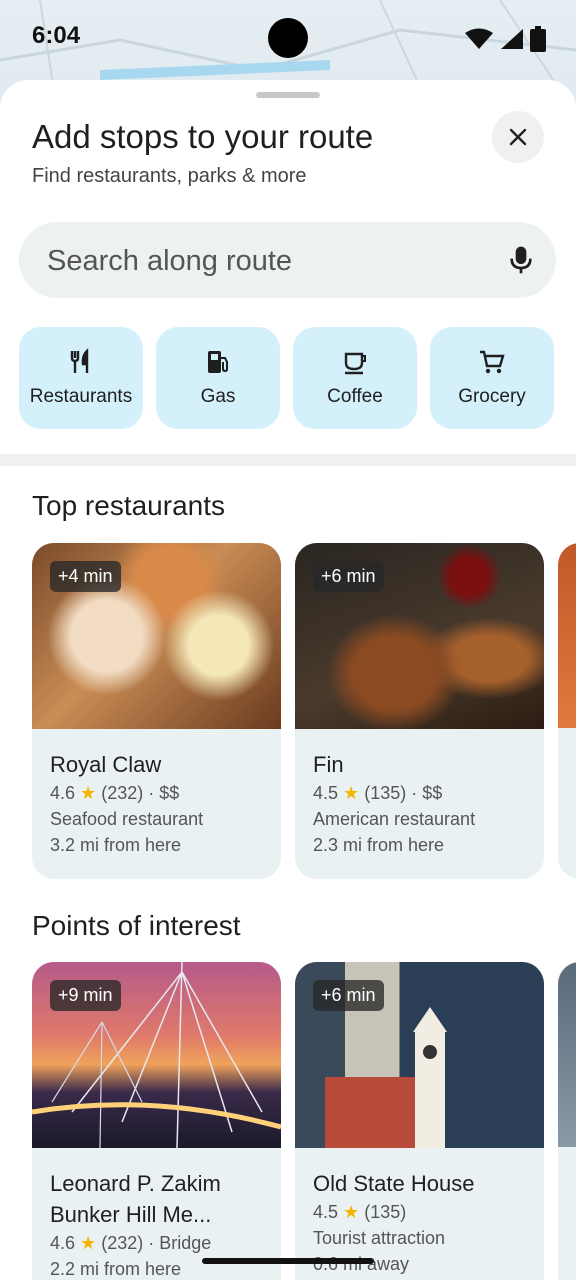 The image size is (576, 1280). Describe the element at coordinates (492, 362) in the screenshot. I see `shopping-cart-icon` at that location.